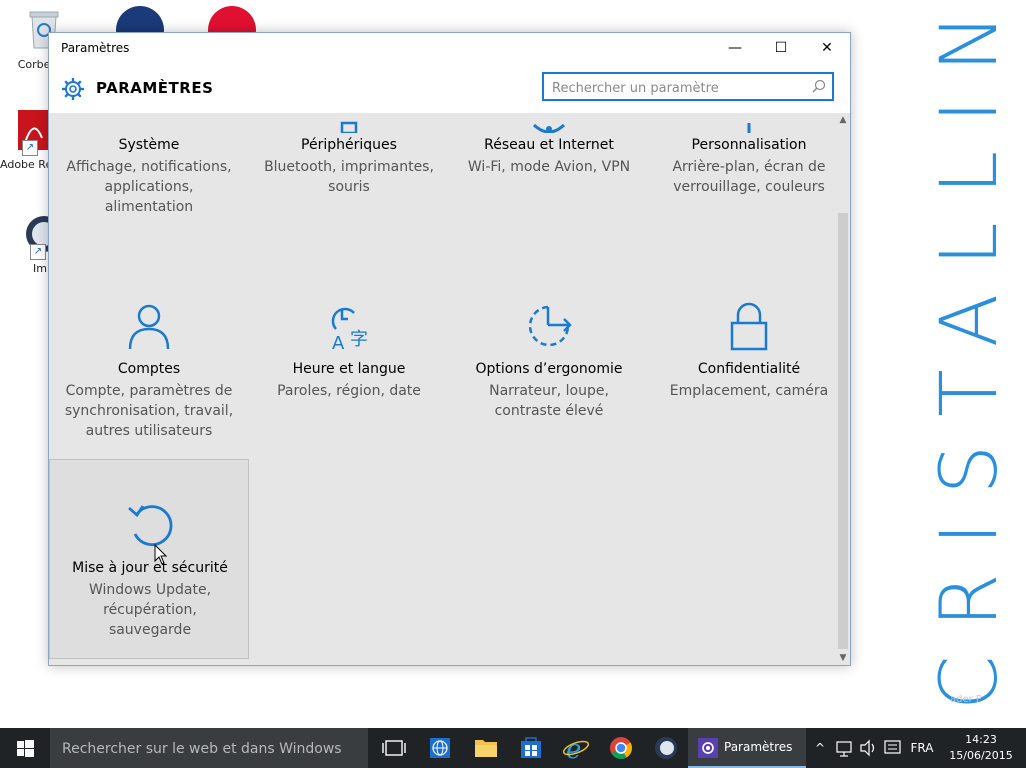 This screenshot has height=768, width=1026. What do you see at coordinates (966, 699) in the screenshot?
I see `brand-subtext: ader P` at bounding box center [966, 699].